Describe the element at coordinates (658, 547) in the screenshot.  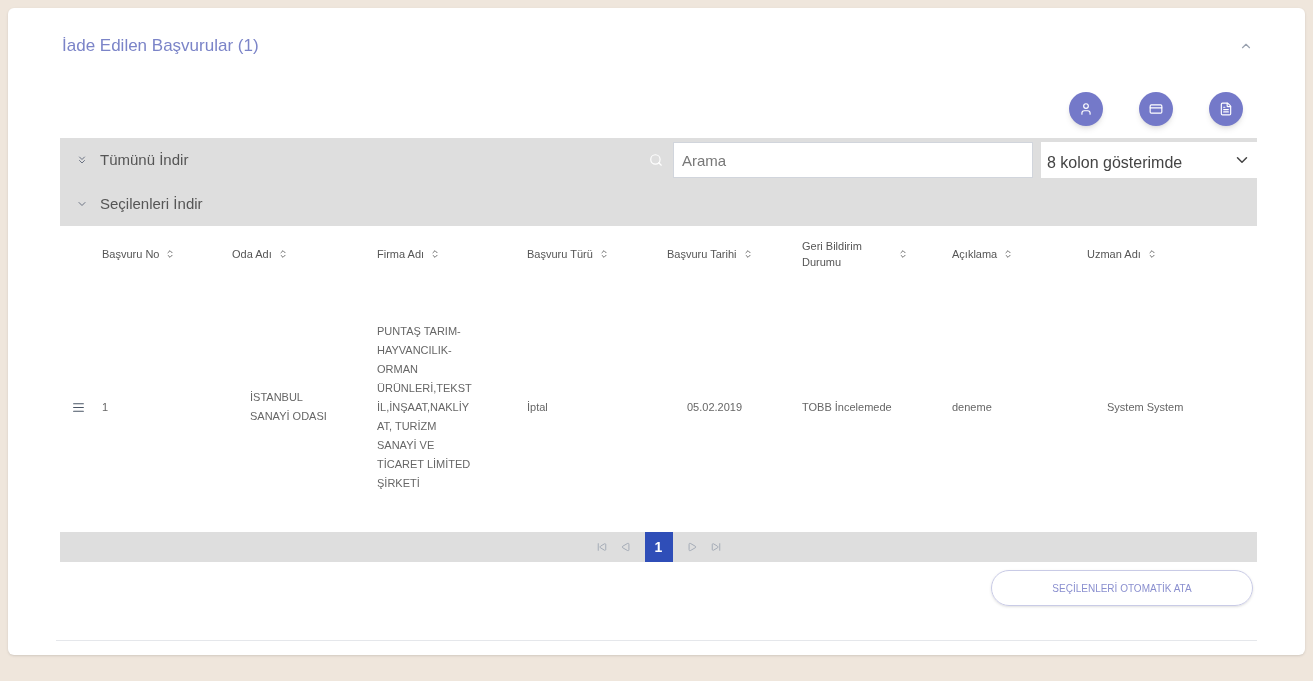
I see `page-button: 1` at that location.